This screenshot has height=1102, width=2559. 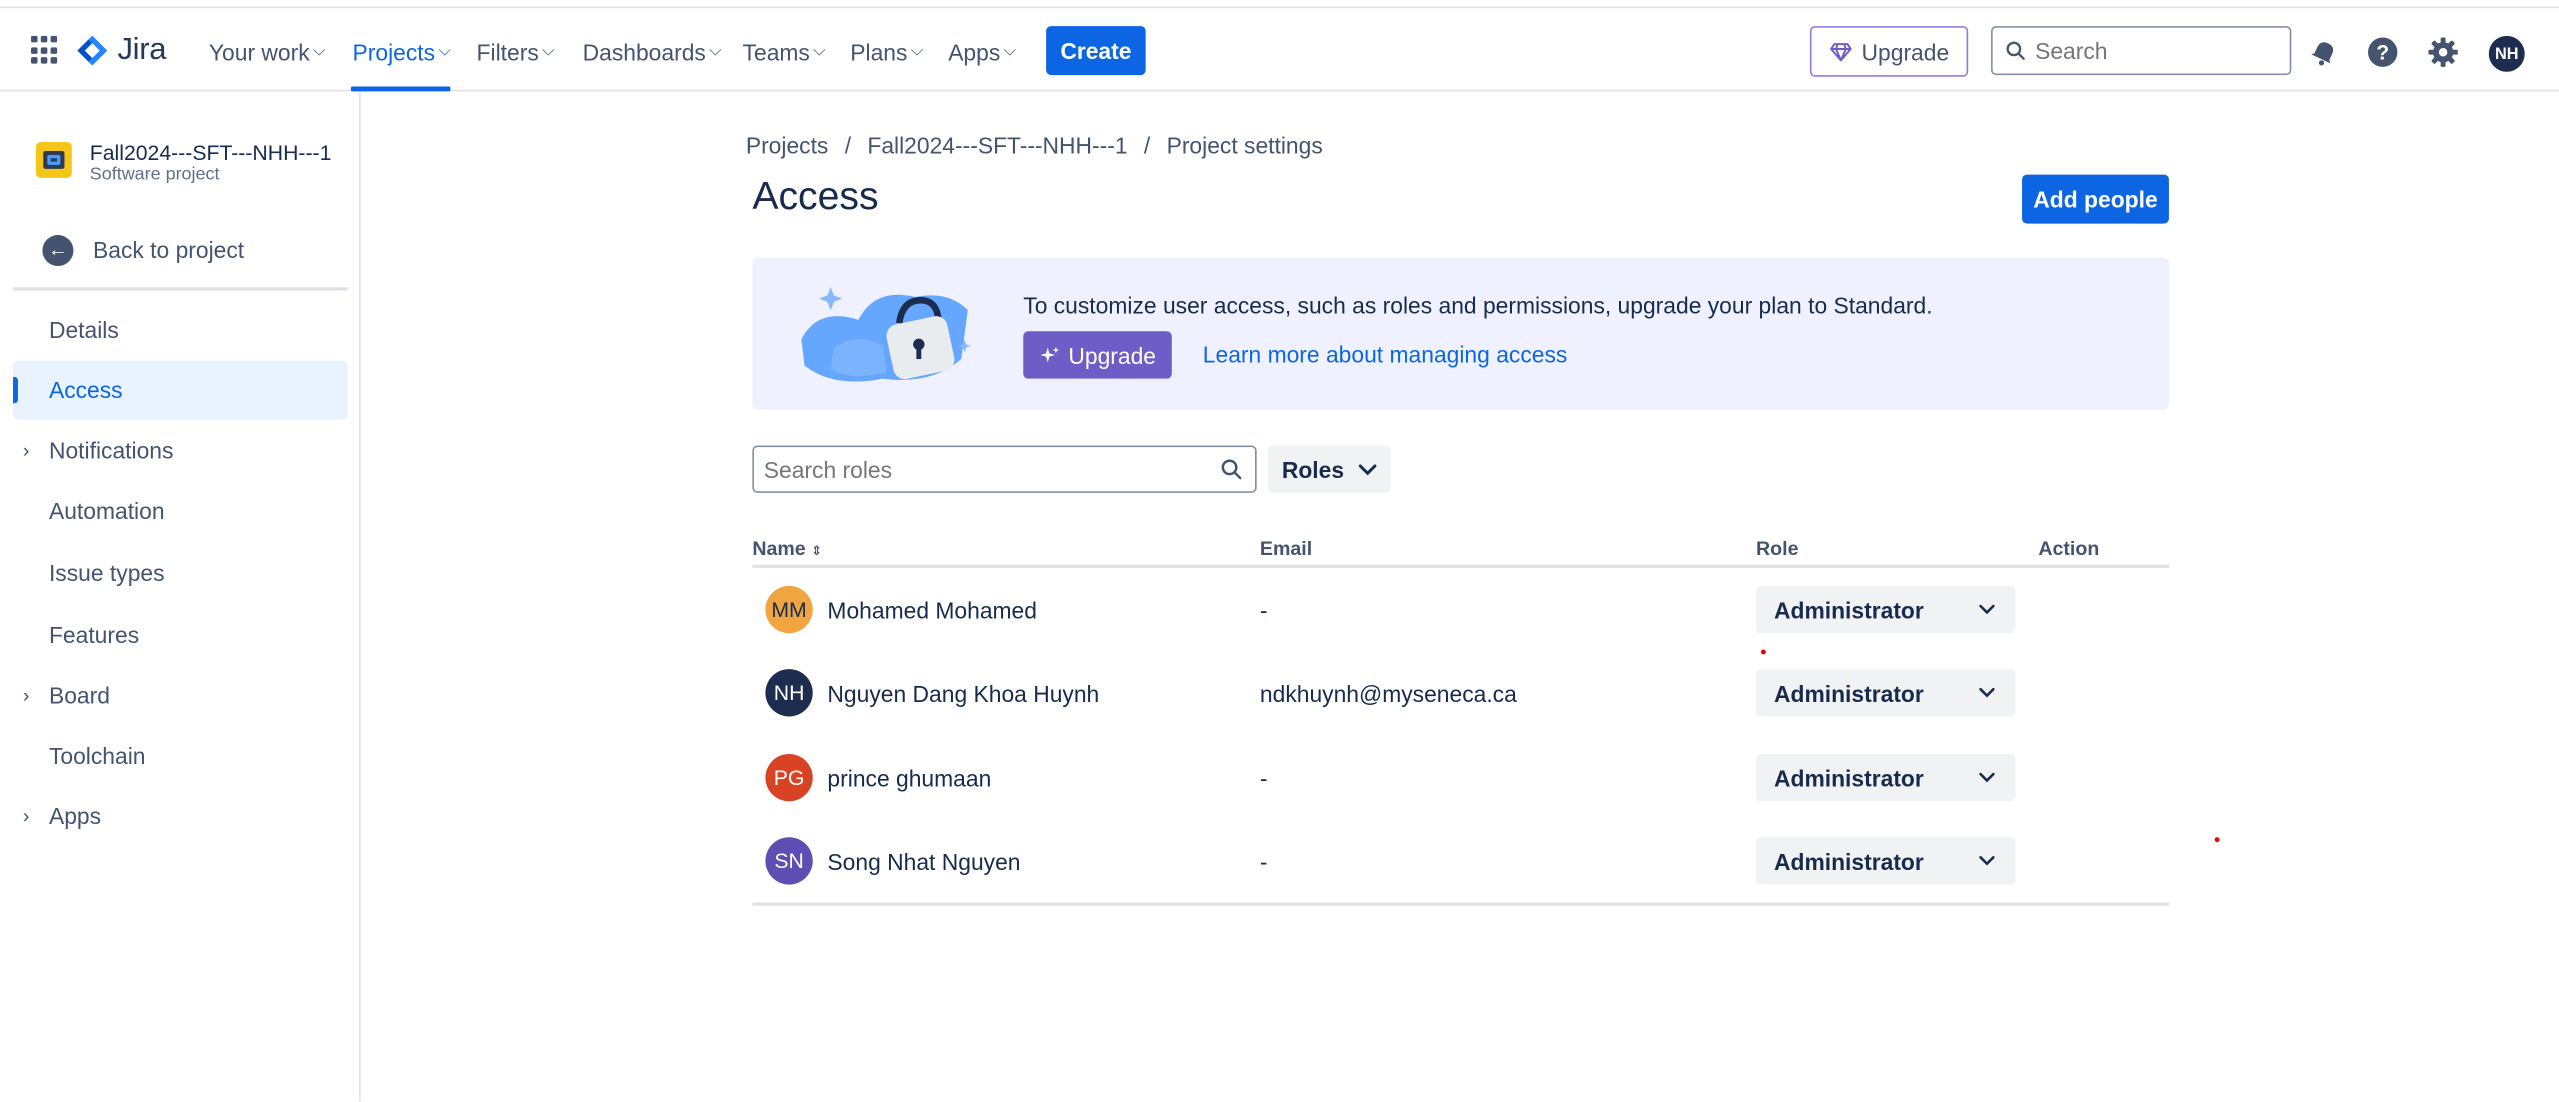 What do you see at coordinates (1460, 609) in the screenshot?
I see `table-row: MM Mohamed Mohamed - Administrator` at bounding box center [1460, 609].